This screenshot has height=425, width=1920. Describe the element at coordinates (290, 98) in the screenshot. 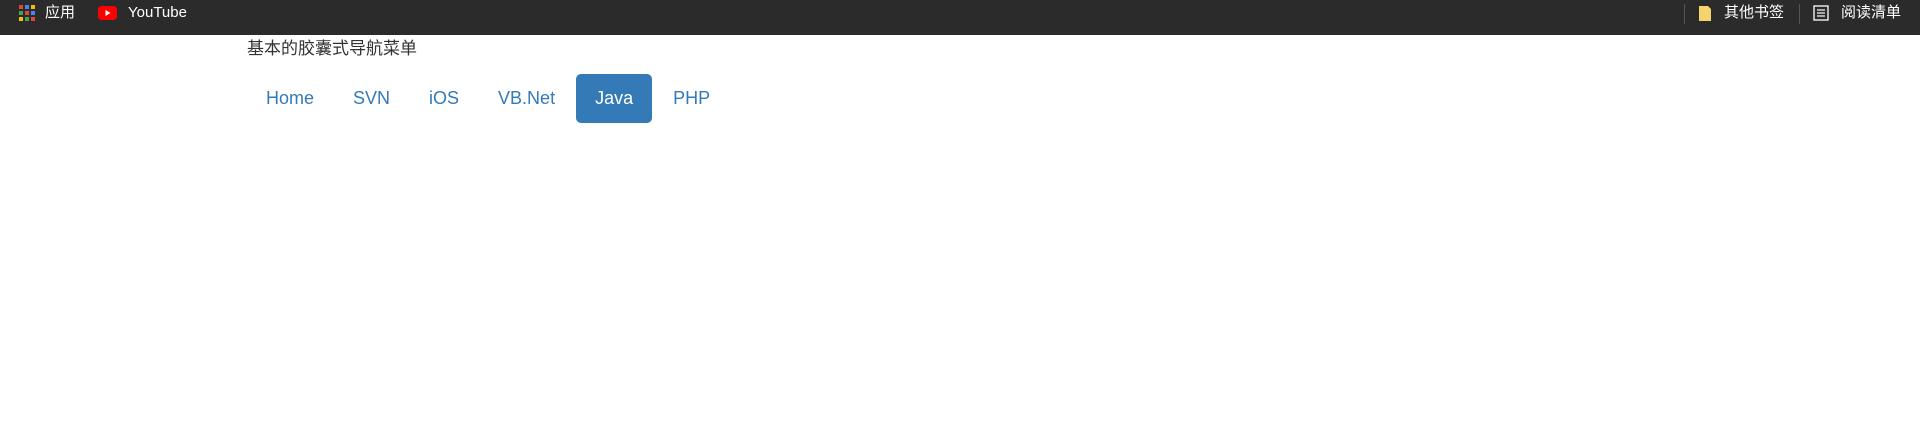

I see `nav-pill-home: Home` at that location.